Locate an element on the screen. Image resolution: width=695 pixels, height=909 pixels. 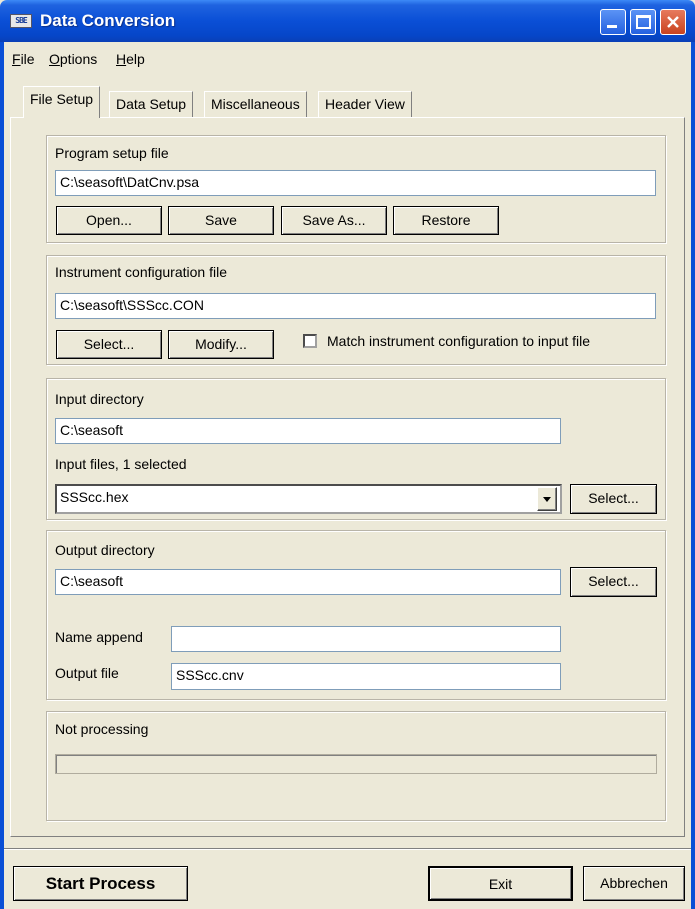
footer-divider is located at coordinates (347, 849).